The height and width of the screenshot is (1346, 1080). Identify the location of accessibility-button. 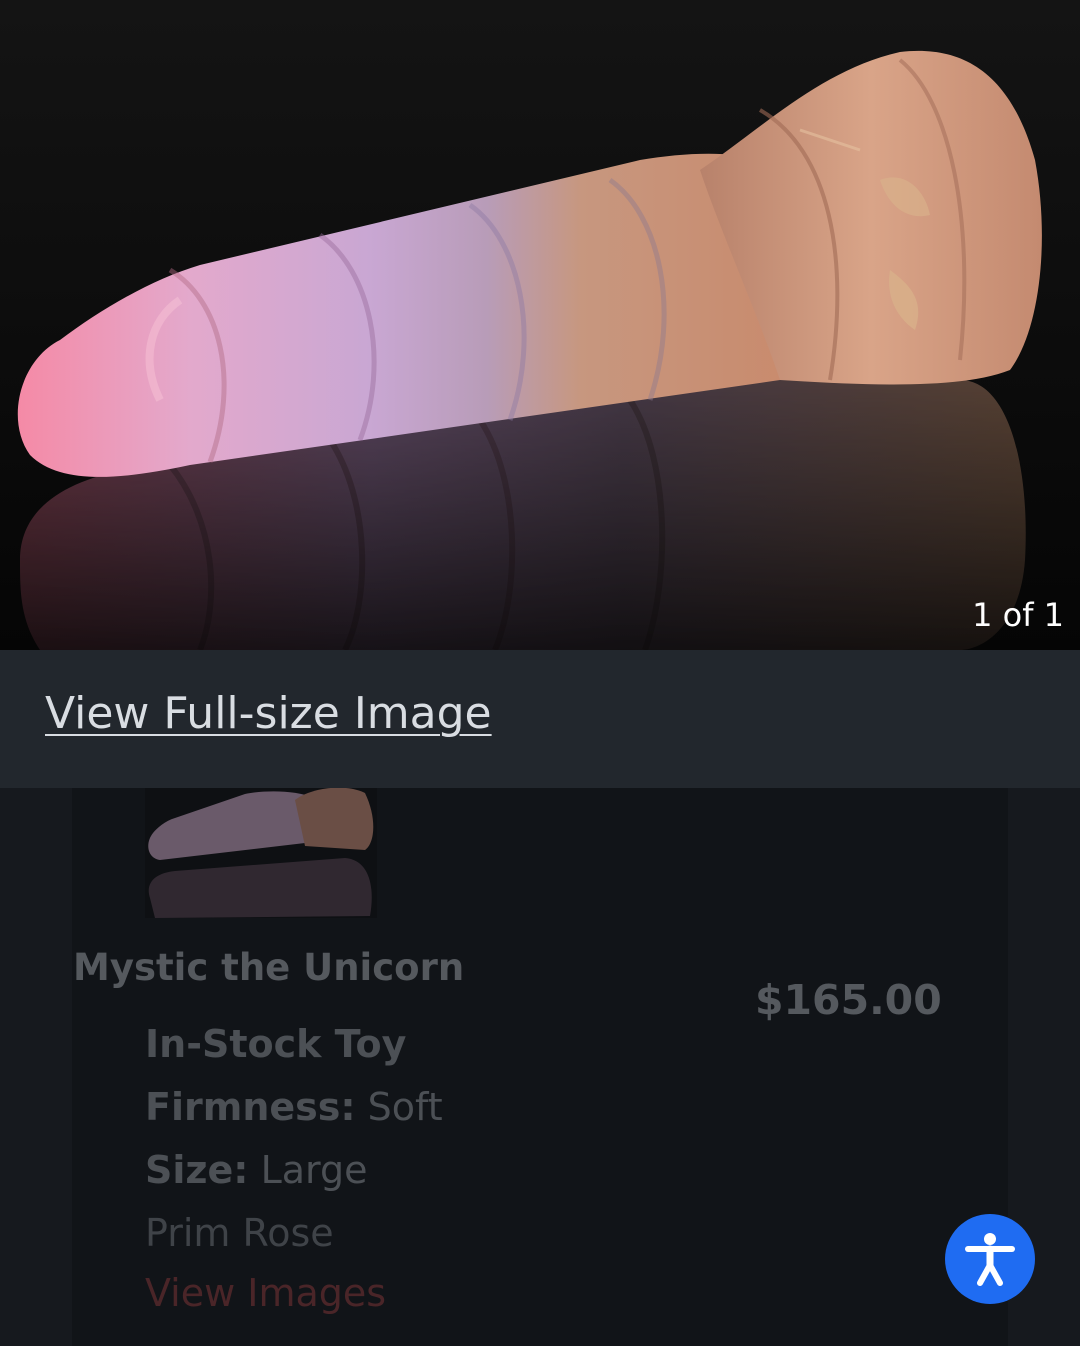
(990, 1259).